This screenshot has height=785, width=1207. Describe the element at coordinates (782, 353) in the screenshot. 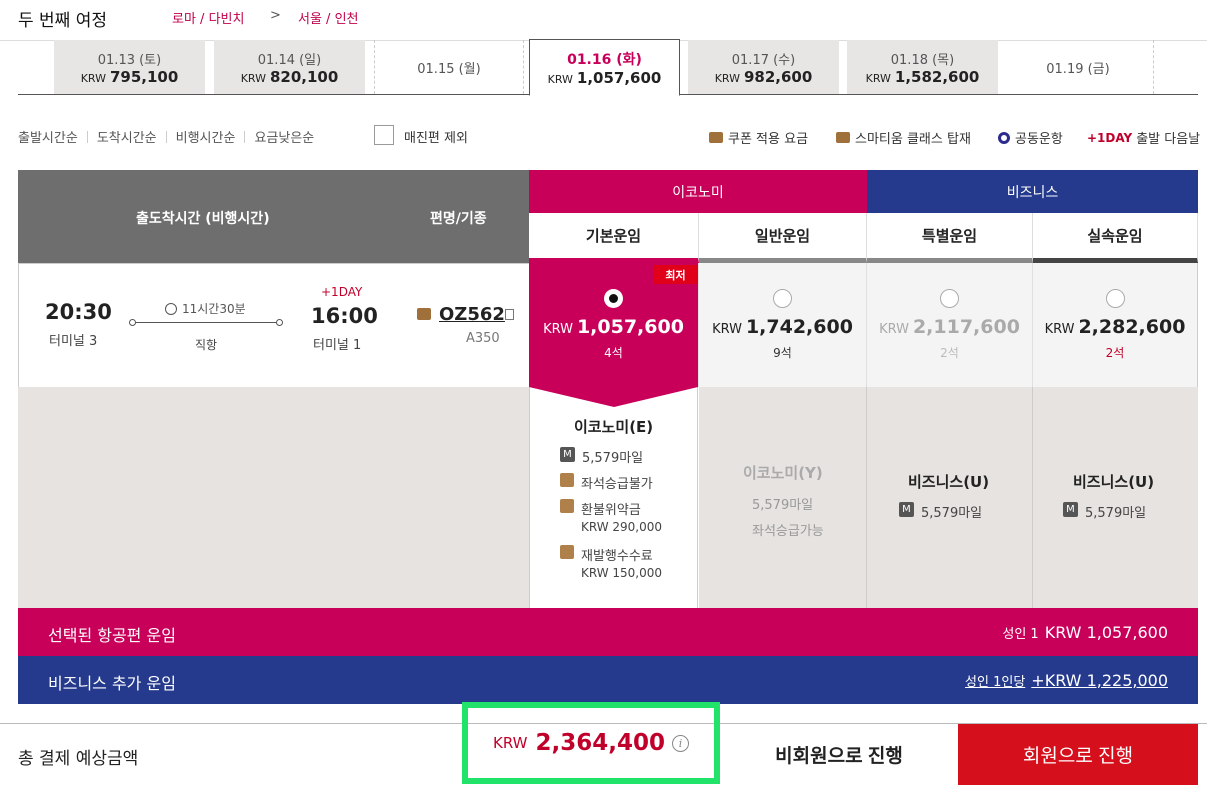

I see `fare-seats: 9석` at that location.